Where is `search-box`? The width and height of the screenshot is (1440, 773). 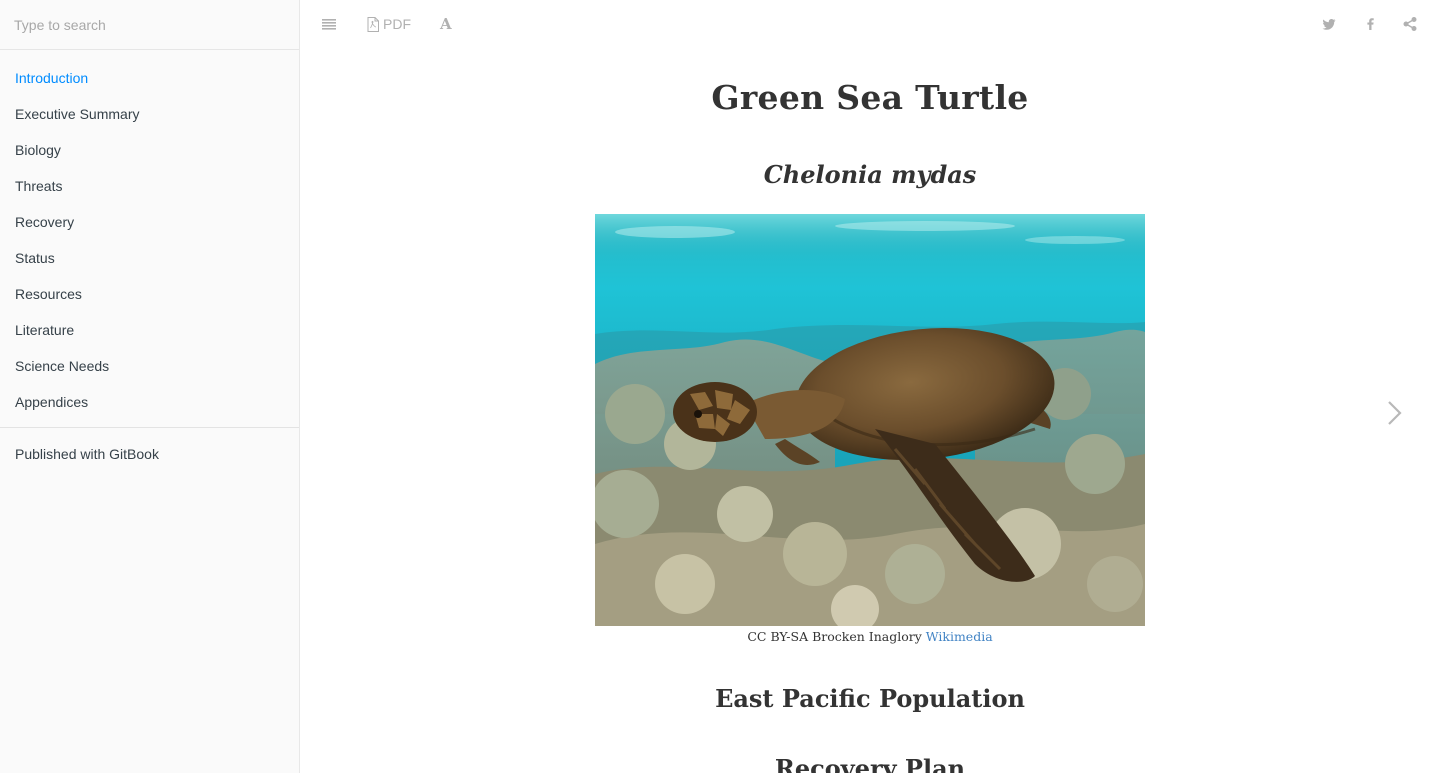 search-box is located at coordinates (149, 25).